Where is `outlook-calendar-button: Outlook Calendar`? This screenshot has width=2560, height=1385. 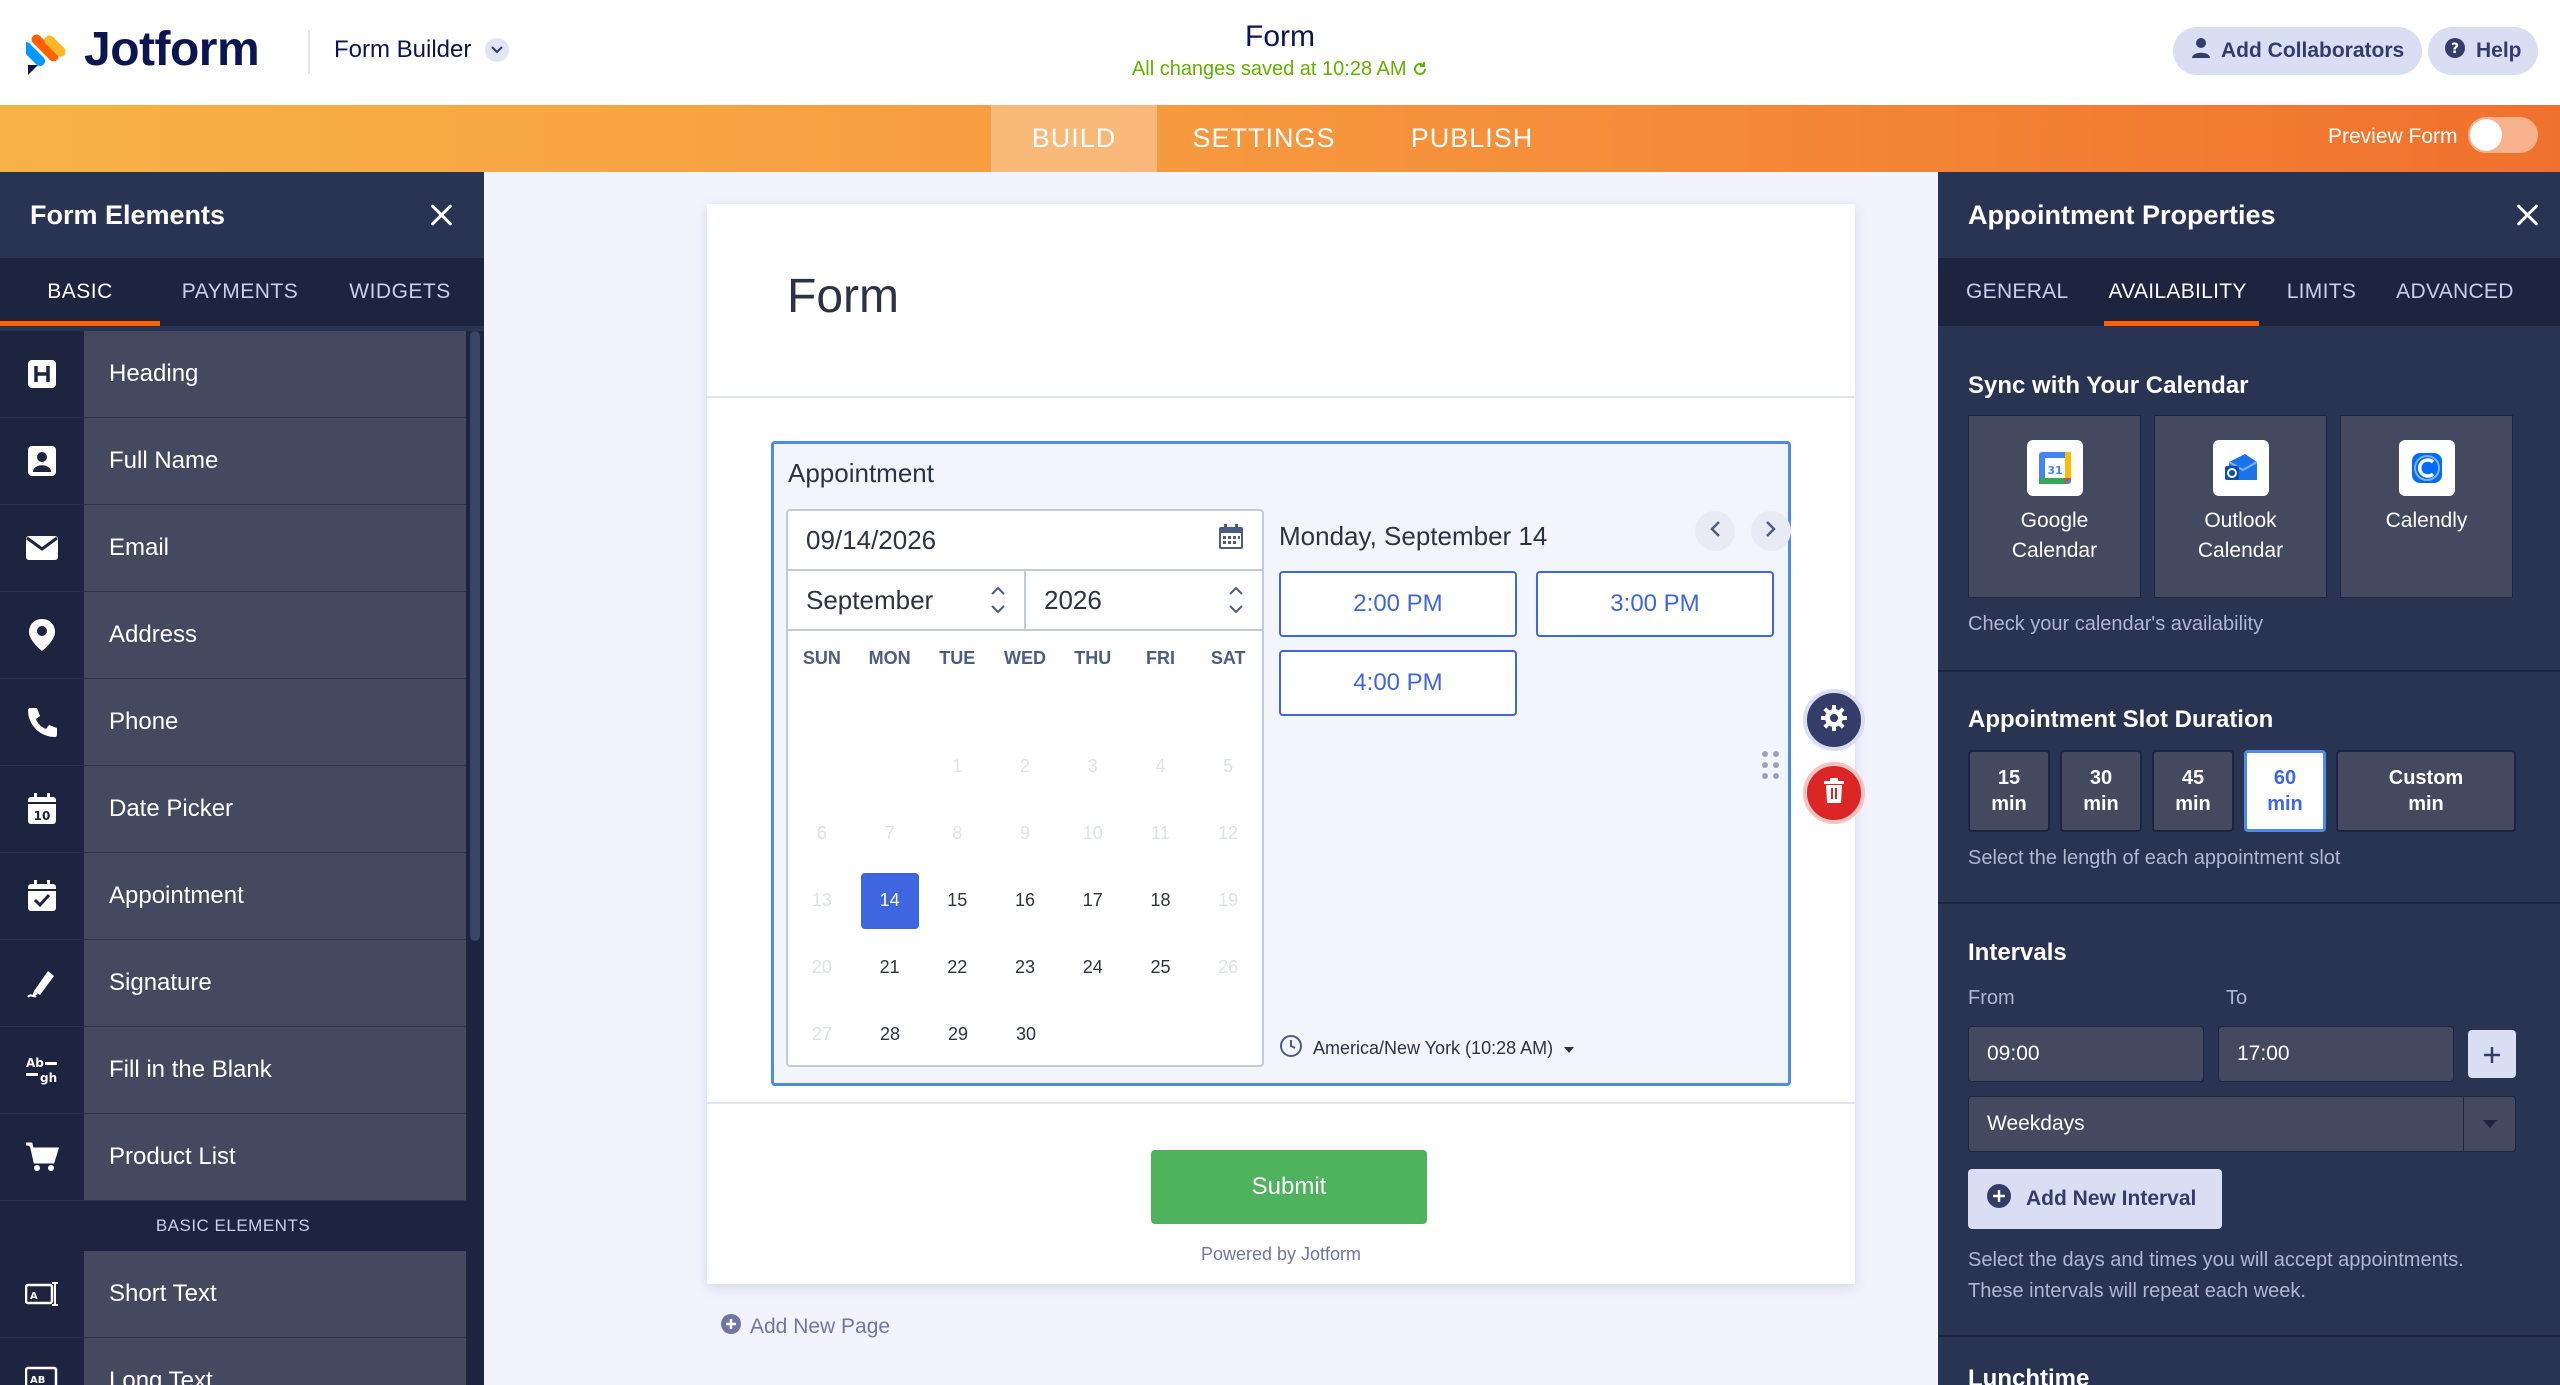
outlook-calendar-button: Outlook Calendar is located at coordinates (2240, 506).